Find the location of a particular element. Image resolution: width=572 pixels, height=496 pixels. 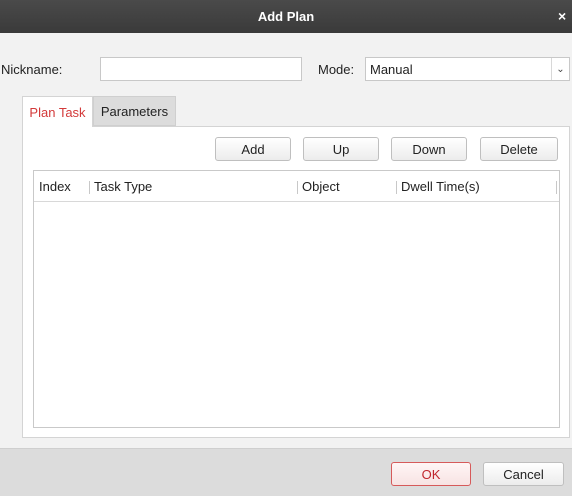

tab-parameters-label: Parameters is located at coordinates (134, 111).